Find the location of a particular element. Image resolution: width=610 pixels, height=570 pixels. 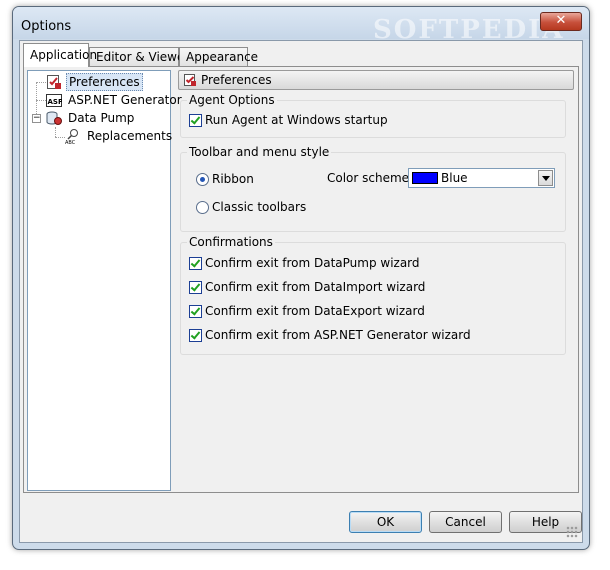

color-scheme-select: Blue is located at coordinates (481, 178).